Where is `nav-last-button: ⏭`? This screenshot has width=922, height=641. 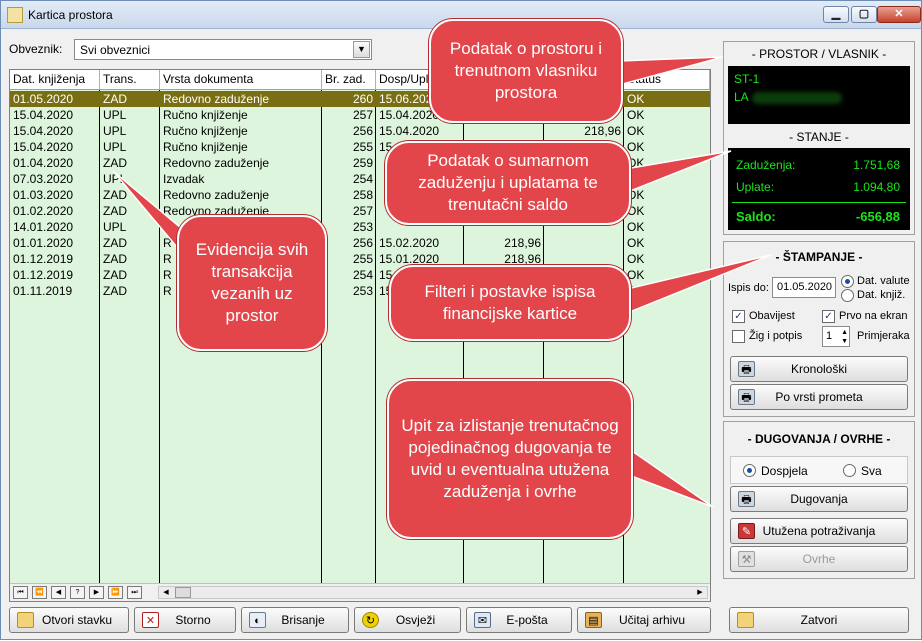 nav-last-button: ⏭ is located at coordinates (134, 592).